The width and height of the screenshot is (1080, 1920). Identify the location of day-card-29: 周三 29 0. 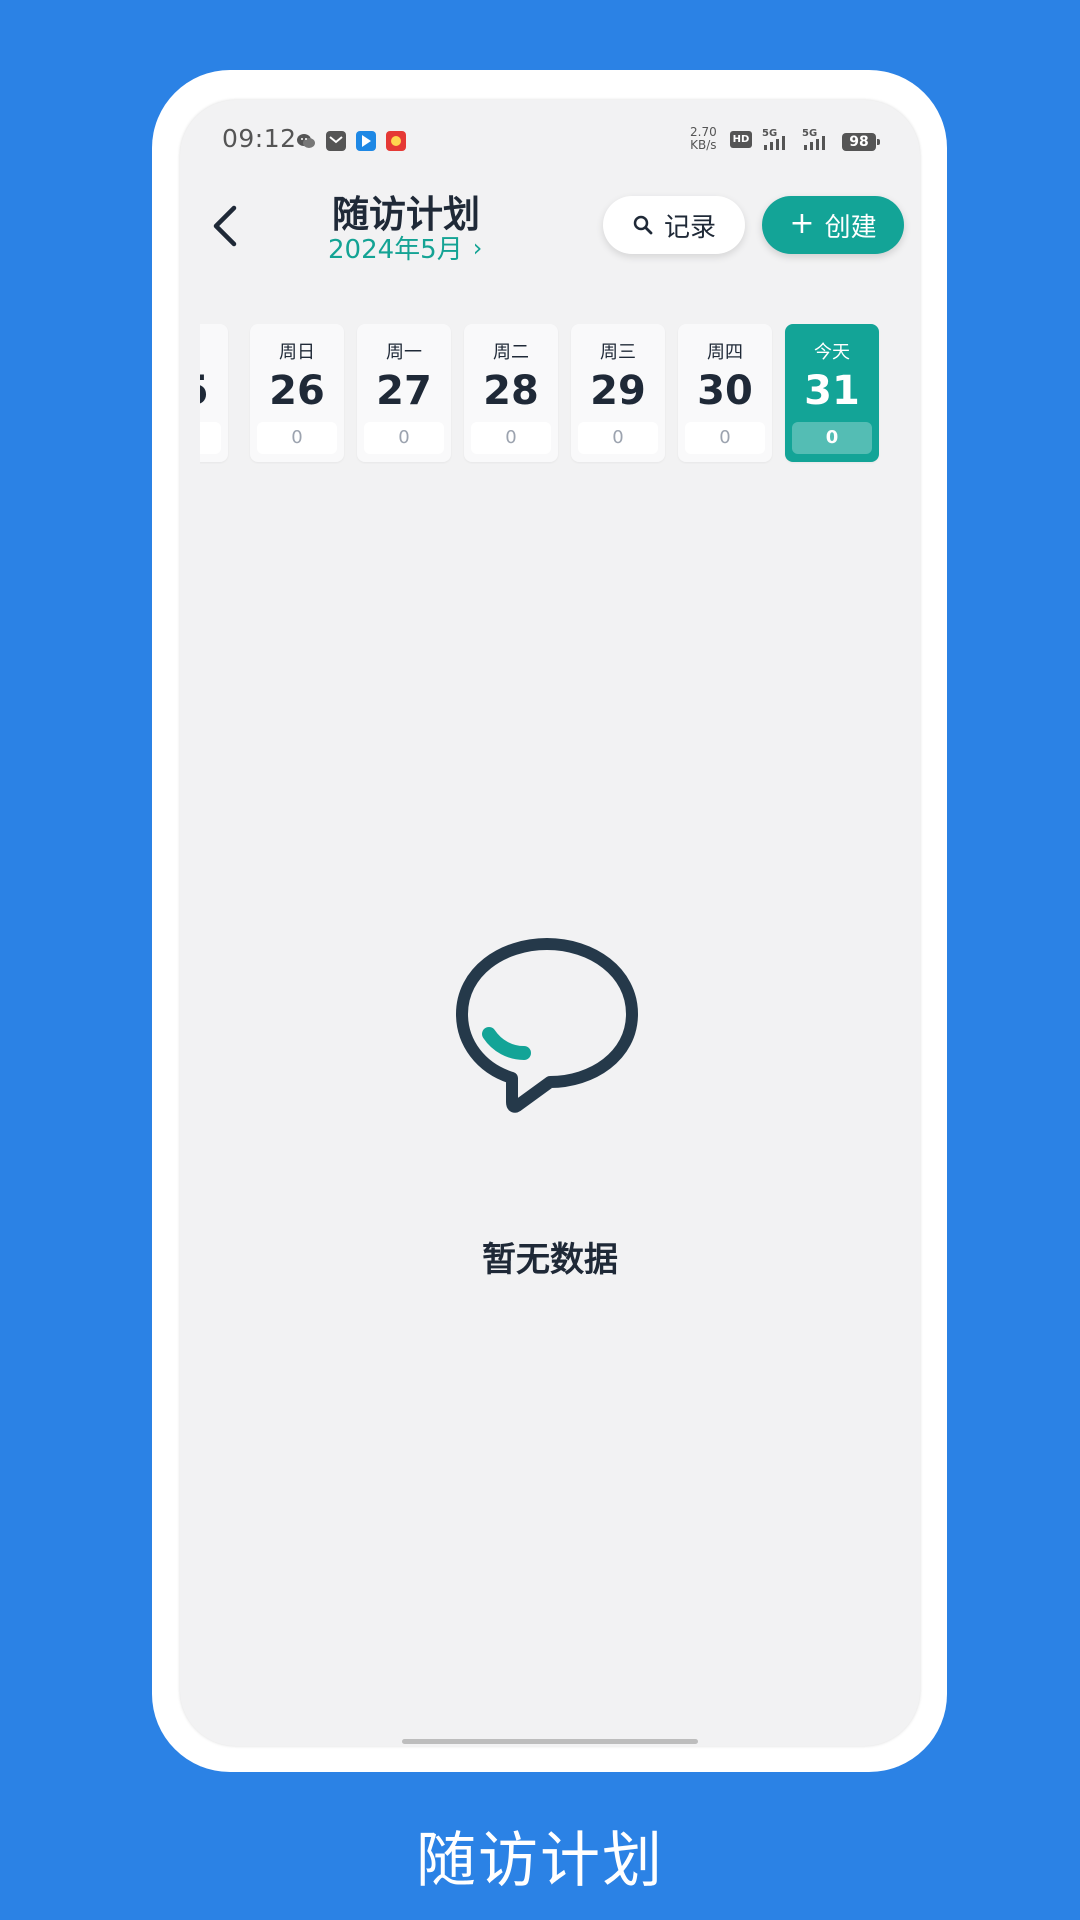
(618, 393).